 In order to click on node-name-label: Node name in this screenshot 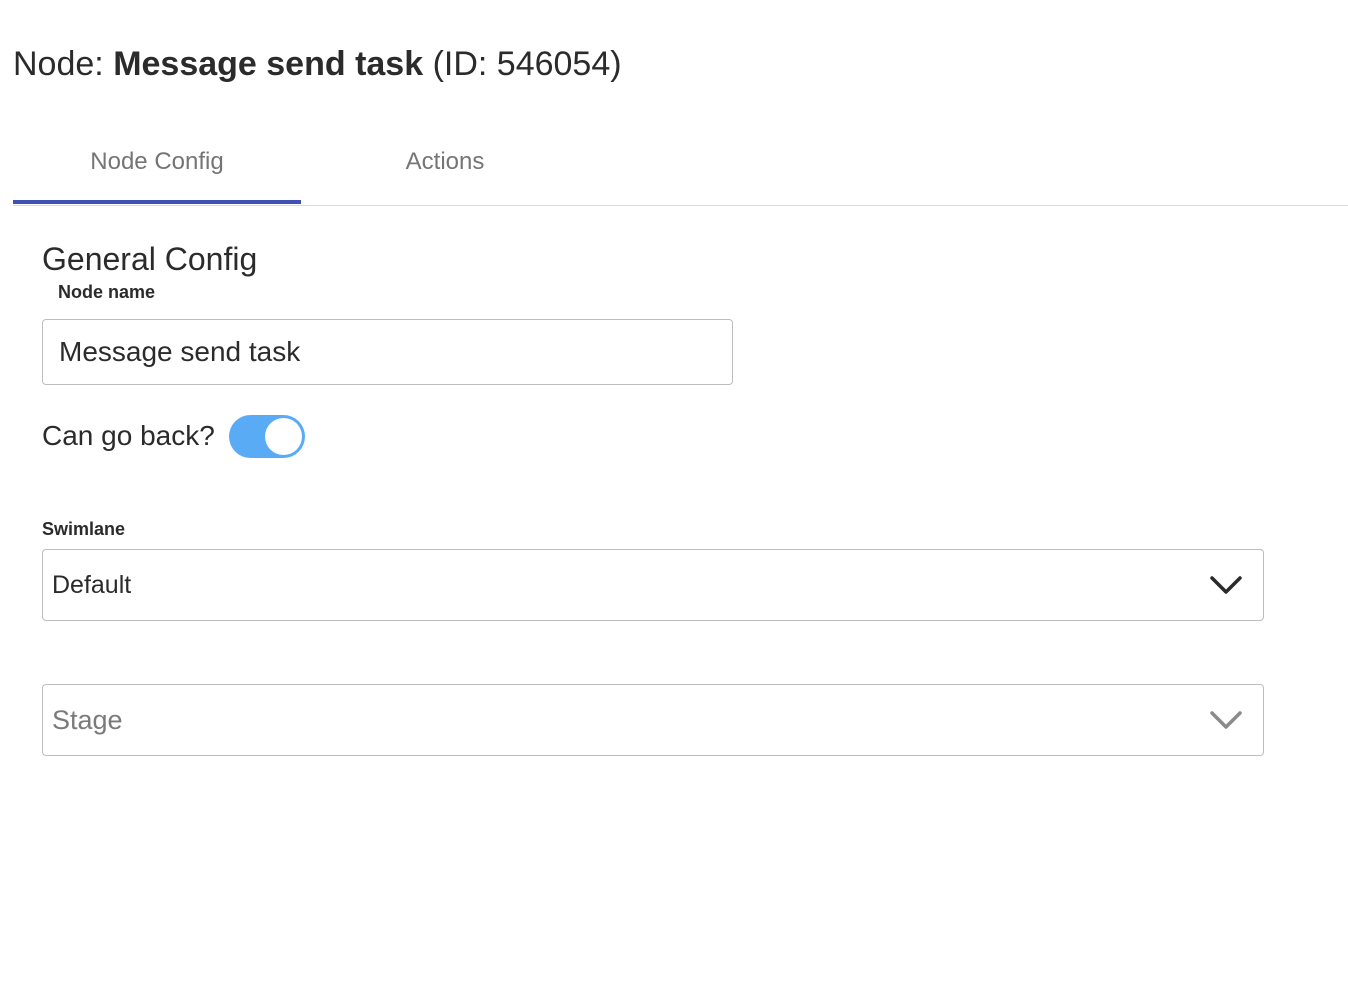, I will do `click(107, 292)`.